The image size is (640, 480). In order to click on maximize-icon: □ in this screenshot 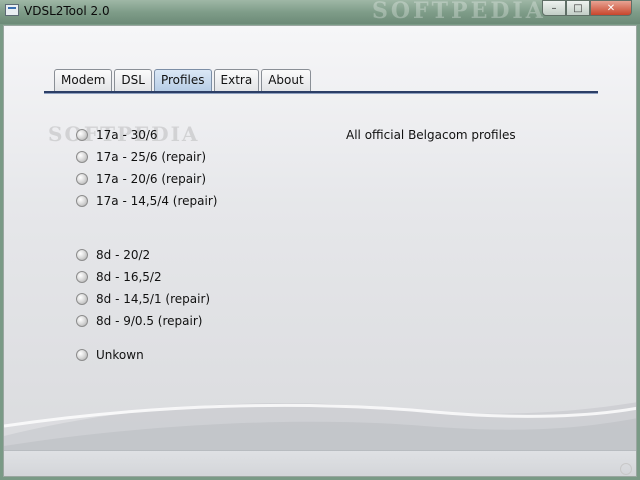, I will do `click(578, 8)`.